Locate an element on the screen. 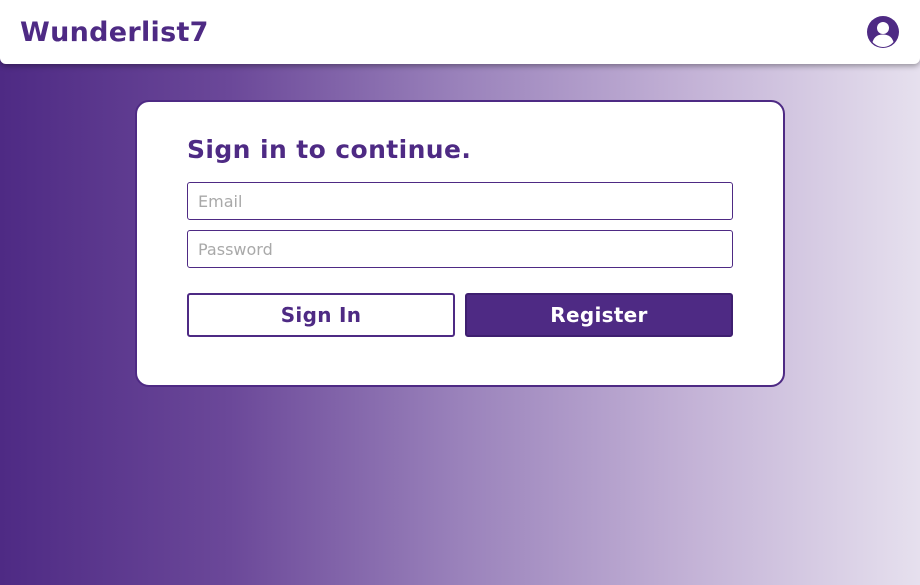 The height and width of the screenshot is (585, 920). user-circle-icon-graphic is located at coordinates (883, 32).